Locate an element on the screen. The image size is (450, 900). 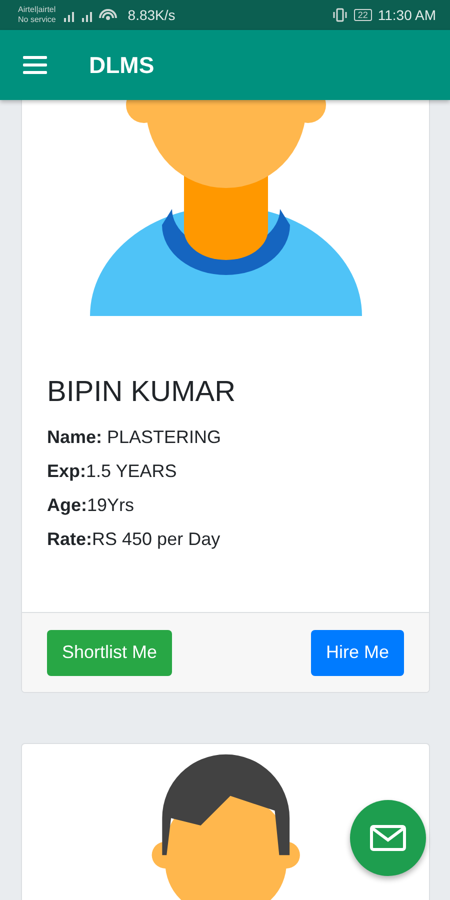
app-title: DLMS is located at coordinates (121, 65).